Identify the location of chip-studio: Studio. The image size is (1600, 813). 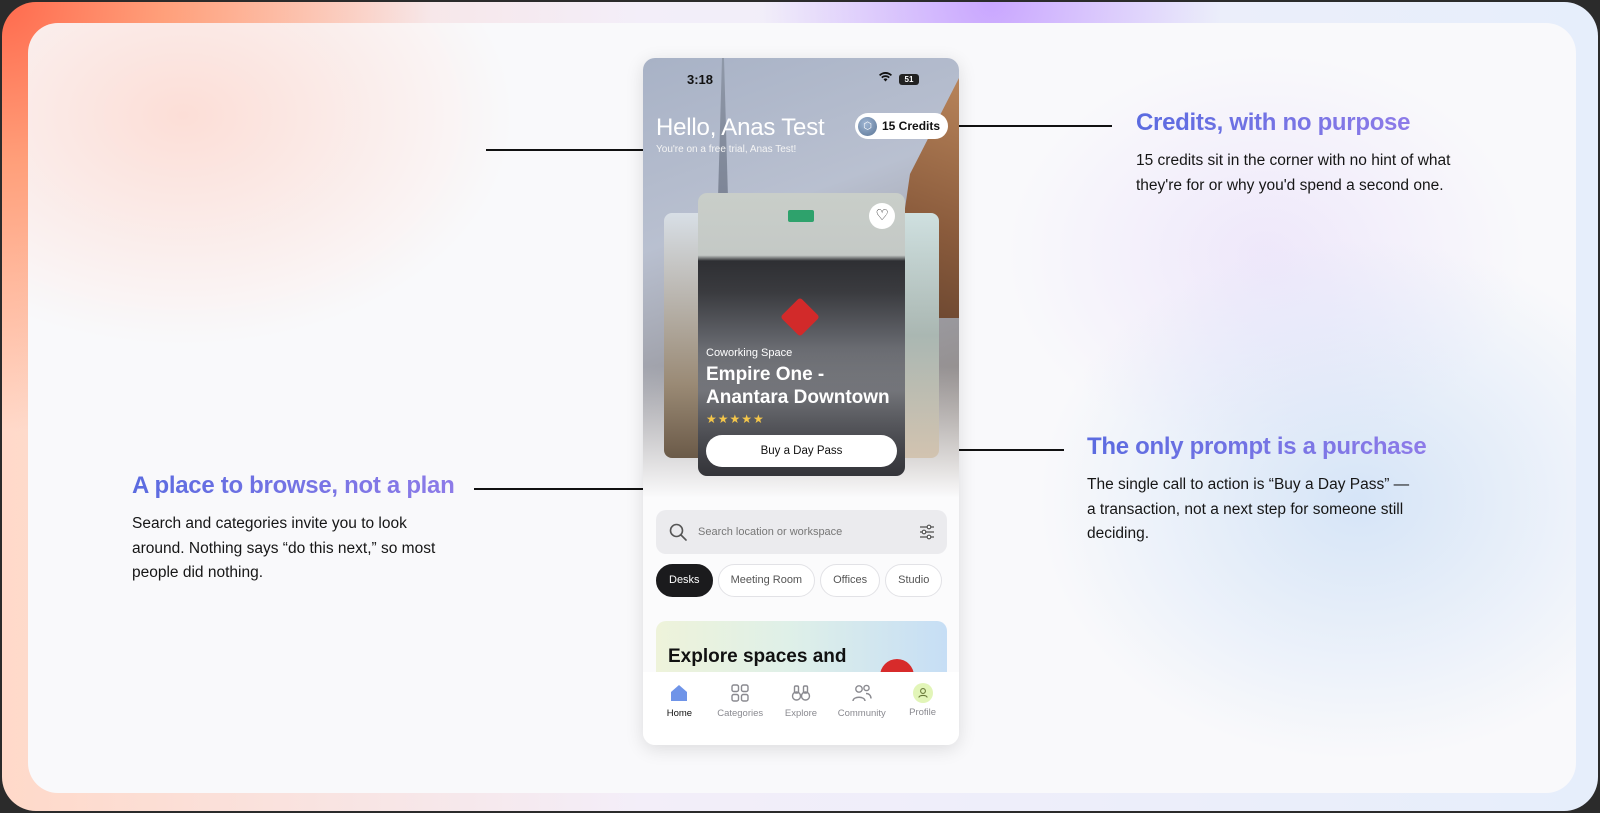
(914, 580).